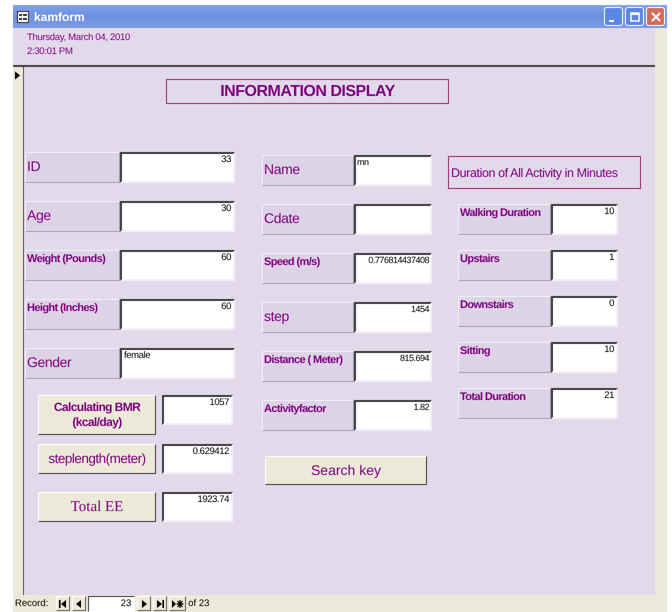 Image resolution: width=672 pixels, height=612 pixels. Describe the element at coordinates (97, 459) in the screenshot. I see `command-button: steplength(meter)` at that location.